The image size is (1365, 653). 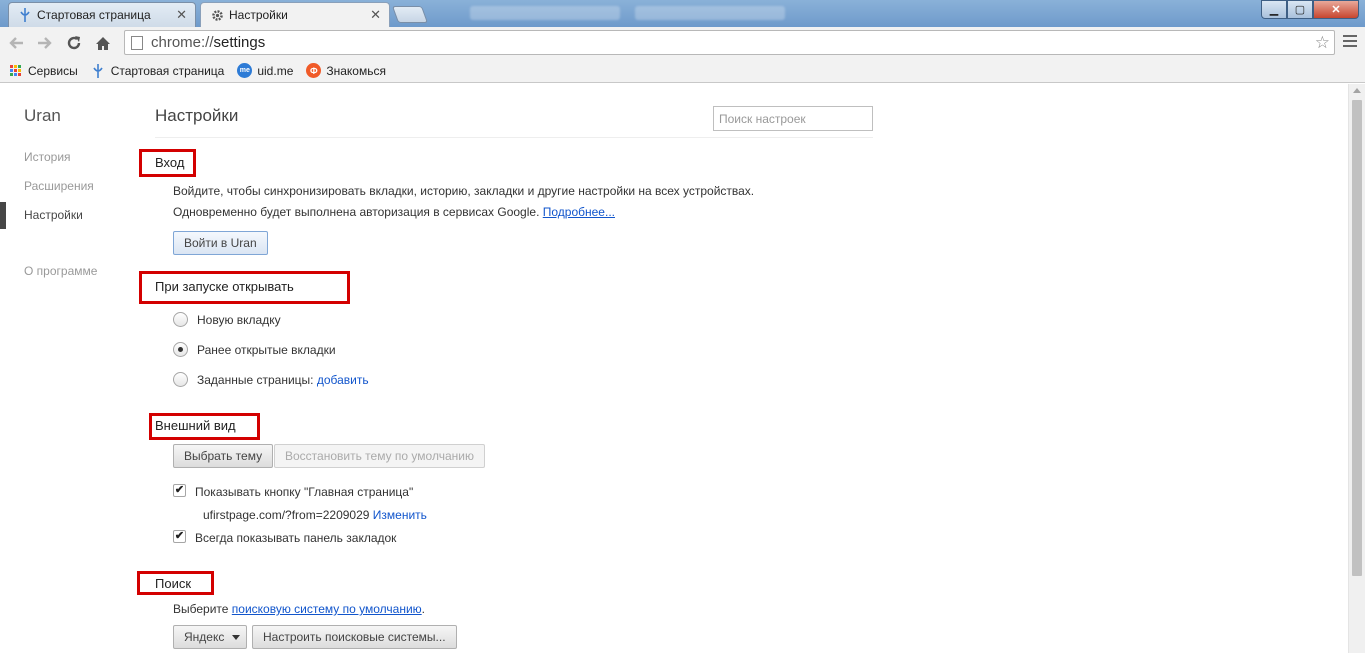 What do you see at coordinates (1357, 338) in the screenshot?
I see `scrollbar-thumb` at bounding box center [1357, 338].